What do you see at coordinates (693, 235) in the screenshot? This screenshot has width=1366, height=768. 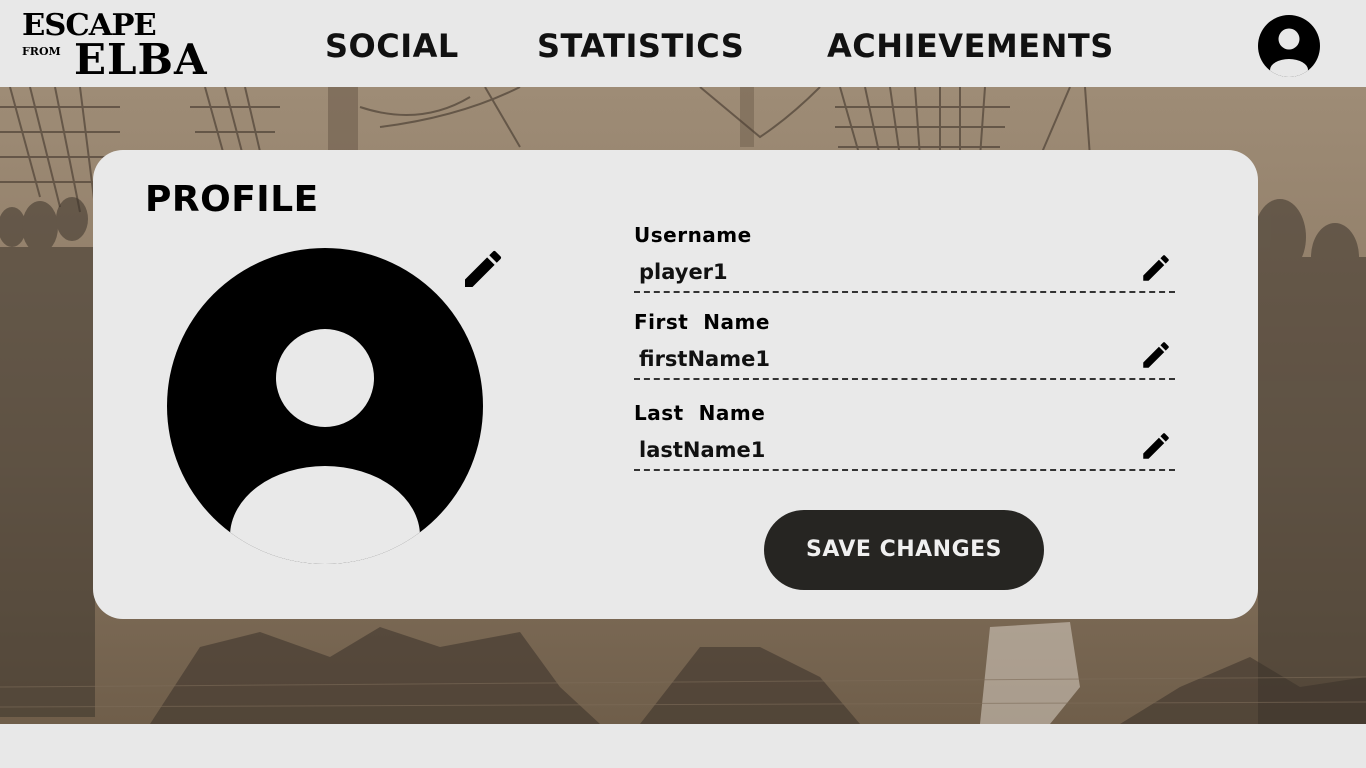 I see `username-label: Username` at bounding box center [693, 235].